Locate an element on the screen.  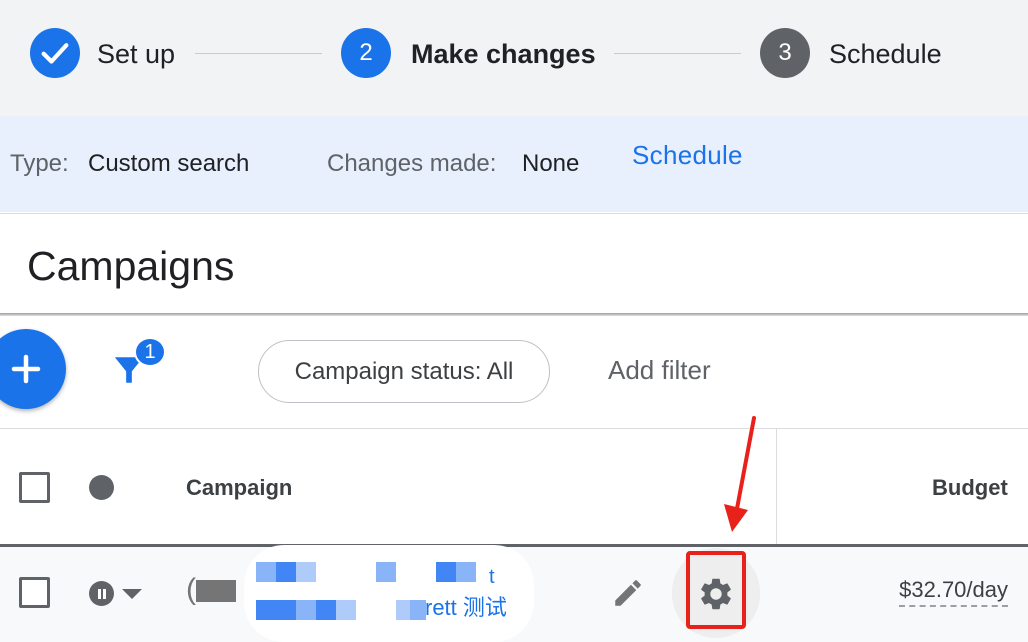
annotation-arrow-icon is located at coordinates (740, 474).